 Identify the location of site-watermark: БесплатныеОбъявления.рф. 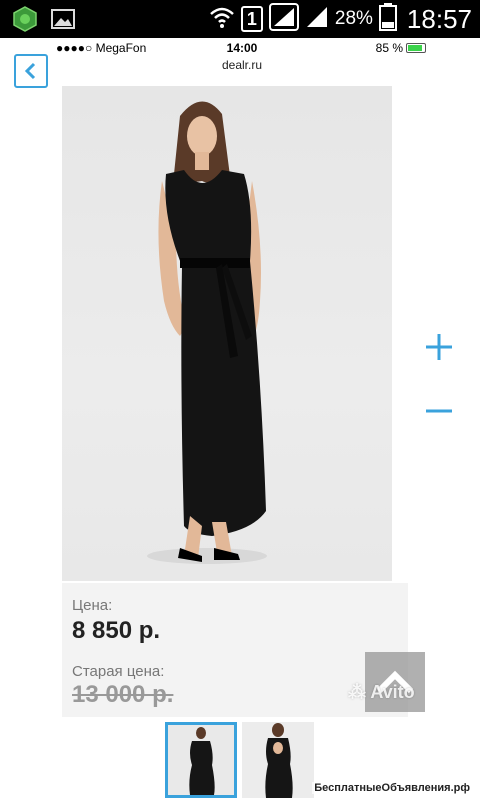
(392, 788).